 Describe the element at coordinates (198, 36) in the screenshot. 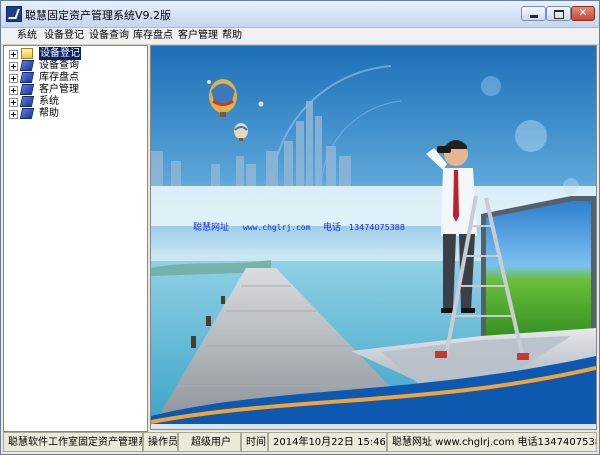

I see `menu-customer: 客户管理` at that location.